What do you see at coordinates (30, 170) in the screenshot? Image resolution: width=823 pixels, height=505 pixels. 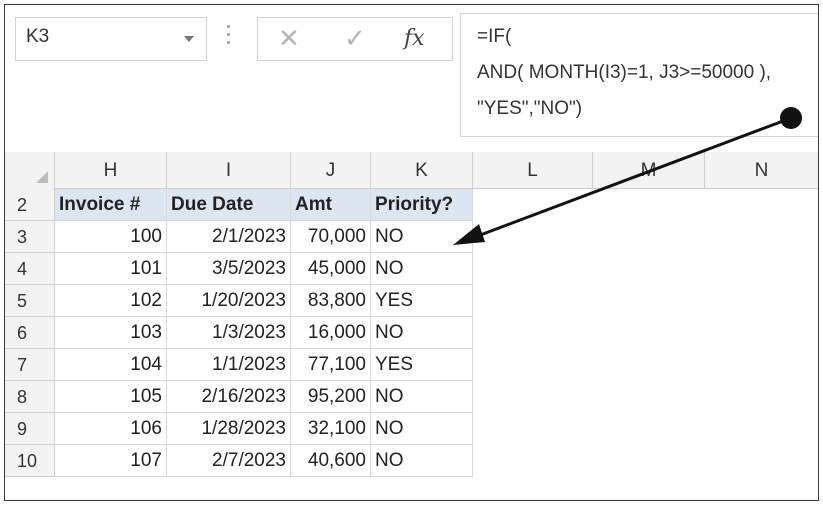 I see `select-all-corner` at bounding box center [30, 170].